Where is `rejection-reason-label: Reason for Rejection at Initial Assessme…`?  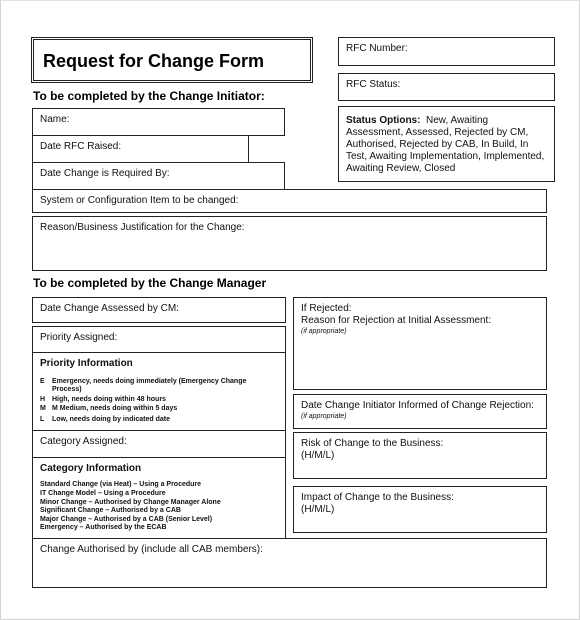
rejection-reason-label: Reason for Rejection at Initial Assessme… is located at coordinates (396, 320).